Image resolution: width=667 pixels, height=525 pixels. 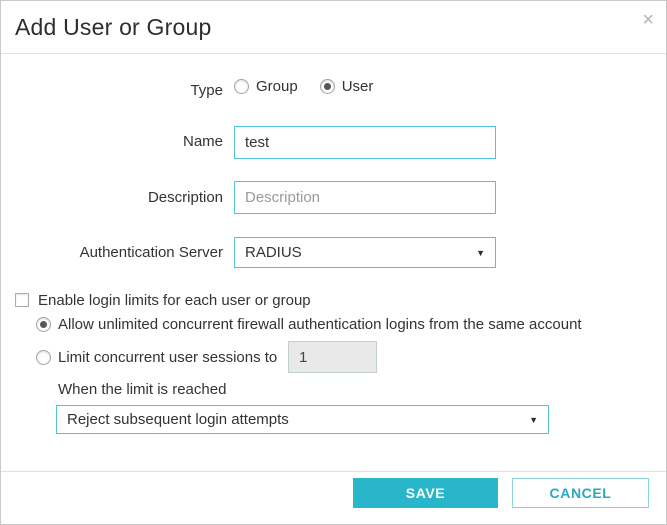 What do you see at coordinates (303, 86) in the screenshot?
I see `type-radio-group: Group User` at bounding box center [303, 86].